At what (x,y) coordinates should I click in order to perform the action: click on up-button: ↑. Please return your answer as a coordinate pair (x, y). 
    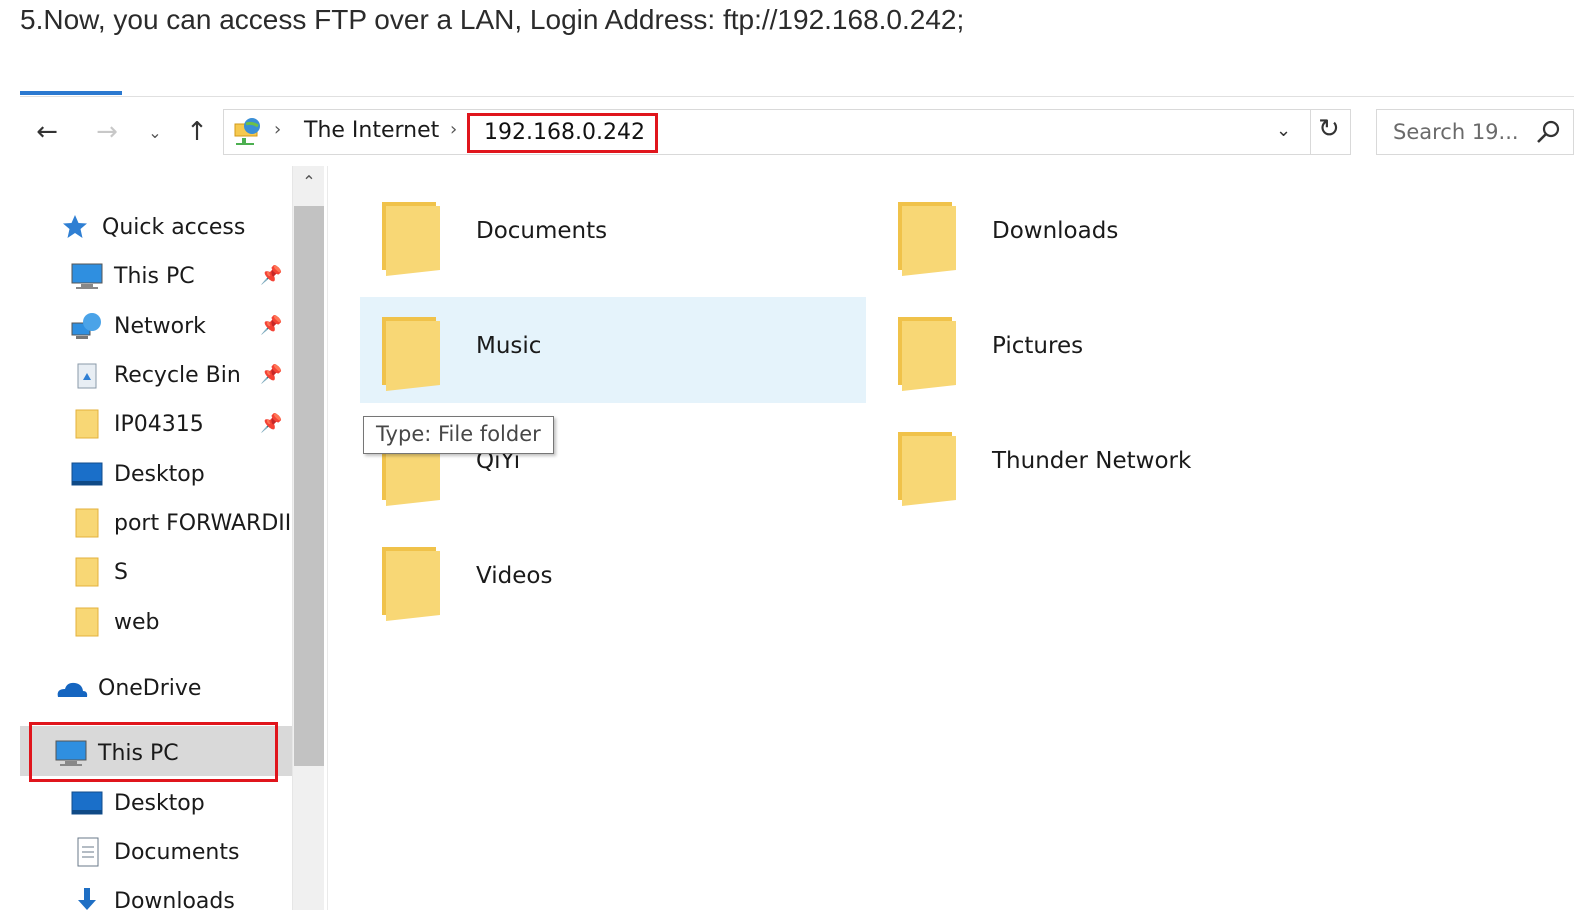
    Looking at the image, I should click on (197, 132).